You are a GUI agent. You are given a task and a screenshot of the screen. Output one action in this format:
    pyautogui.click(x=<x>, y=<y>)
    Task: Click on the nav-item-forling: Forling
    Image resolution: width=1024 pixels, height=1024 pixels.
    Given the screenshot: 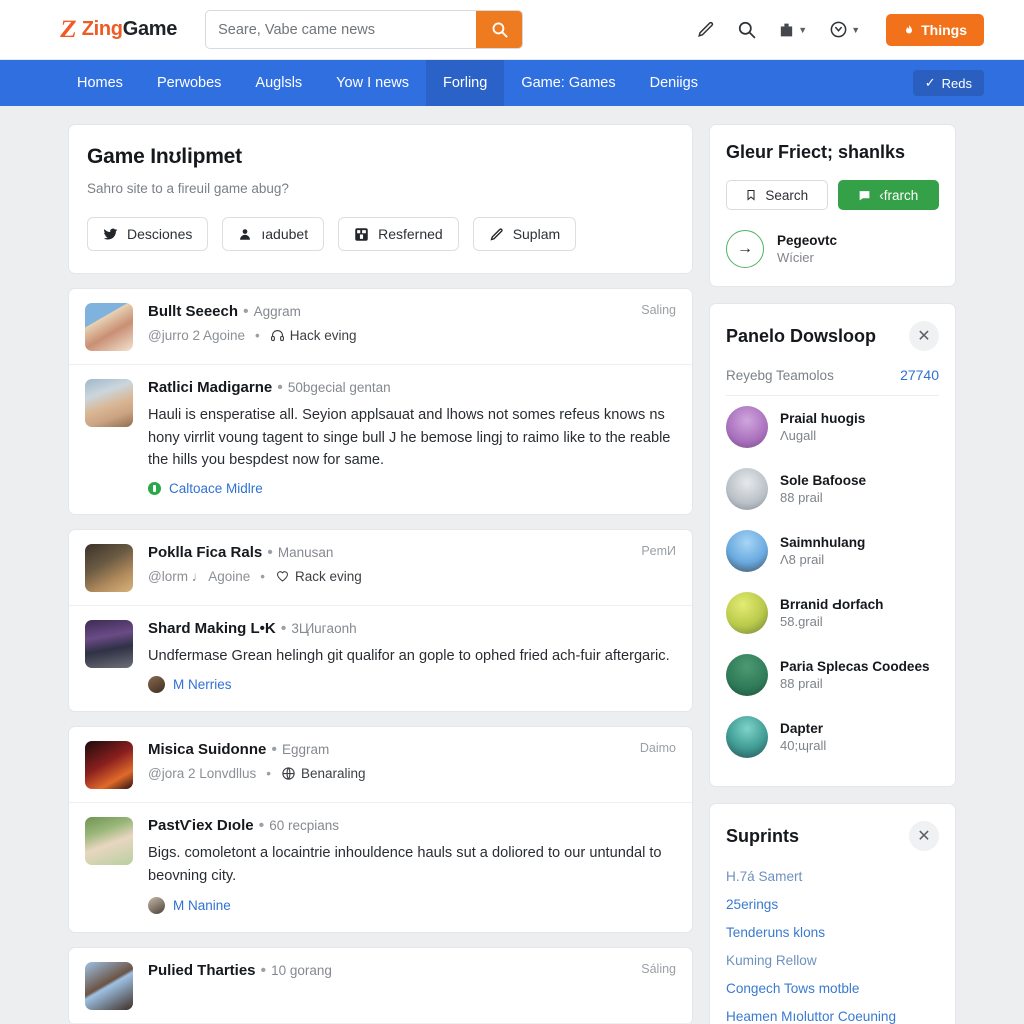 What is the action you would take?
    pyautogui.click(x=465, y=83)
    